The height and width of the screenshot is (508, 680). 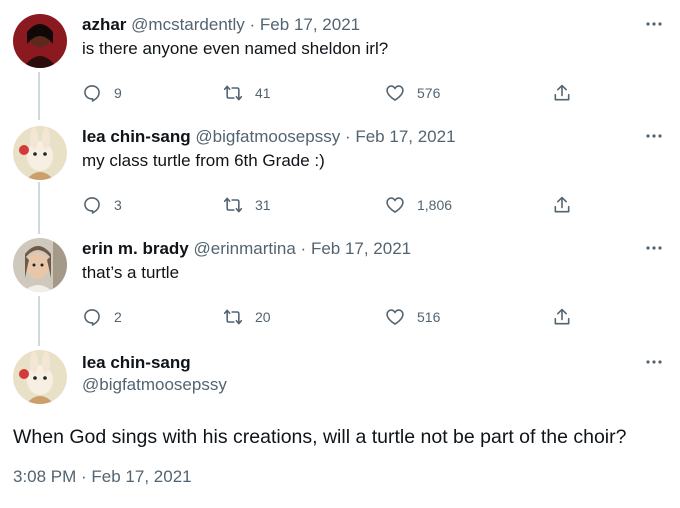 I want to click on author-handle: @erinmartina, so click(x=245, y=248).